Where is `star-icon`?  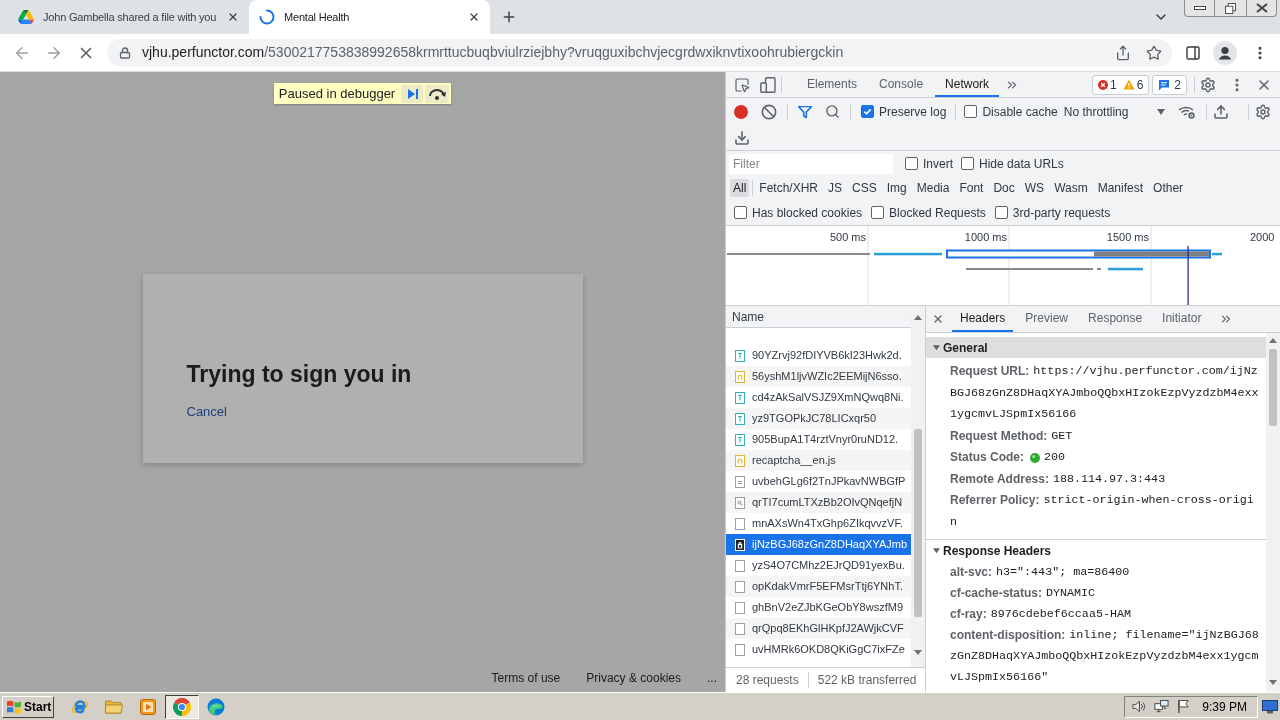 star-icon is located at coordinates (1154, 52).